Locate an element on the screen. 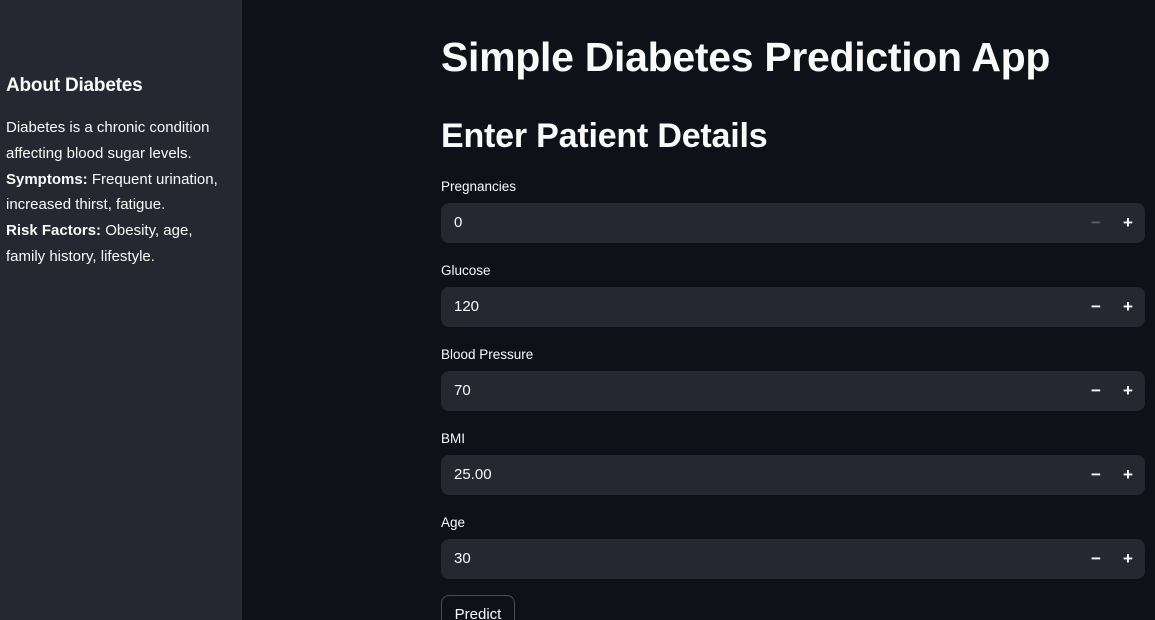  section-title: Enter Patient Details is located at coordinates (604, 136).